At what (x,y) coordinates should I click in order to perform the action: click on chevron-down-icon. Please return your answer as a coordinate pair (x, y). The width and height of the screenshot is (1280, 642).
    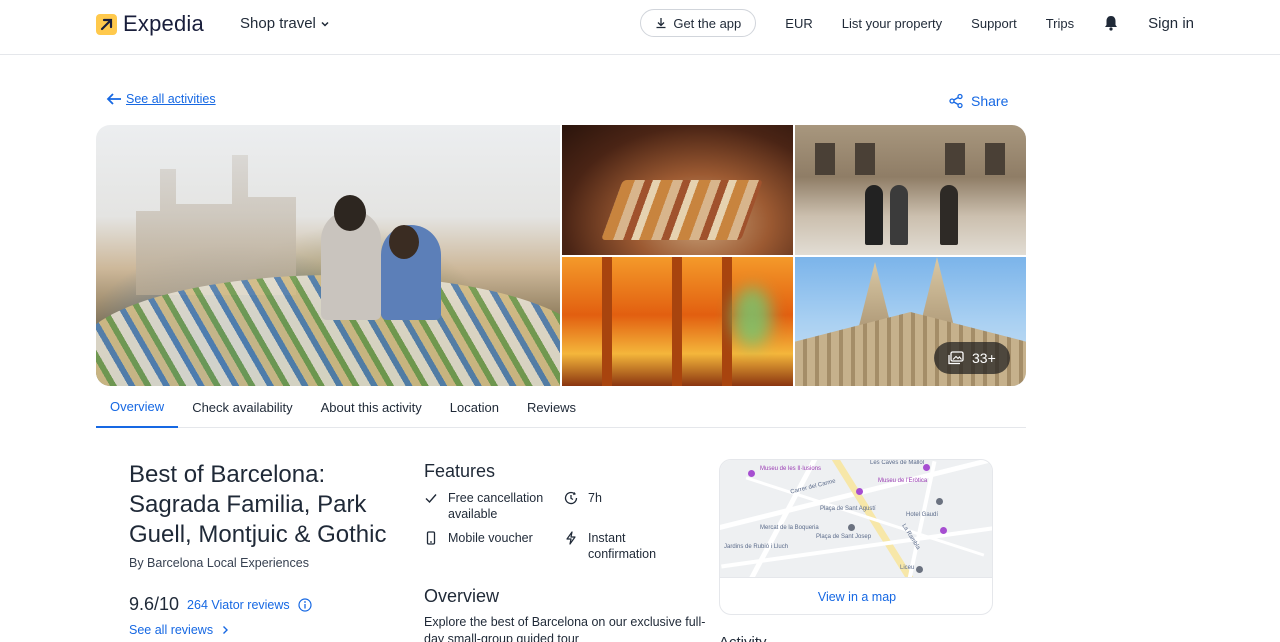
    Looking at the image, I should click on (325, 24).